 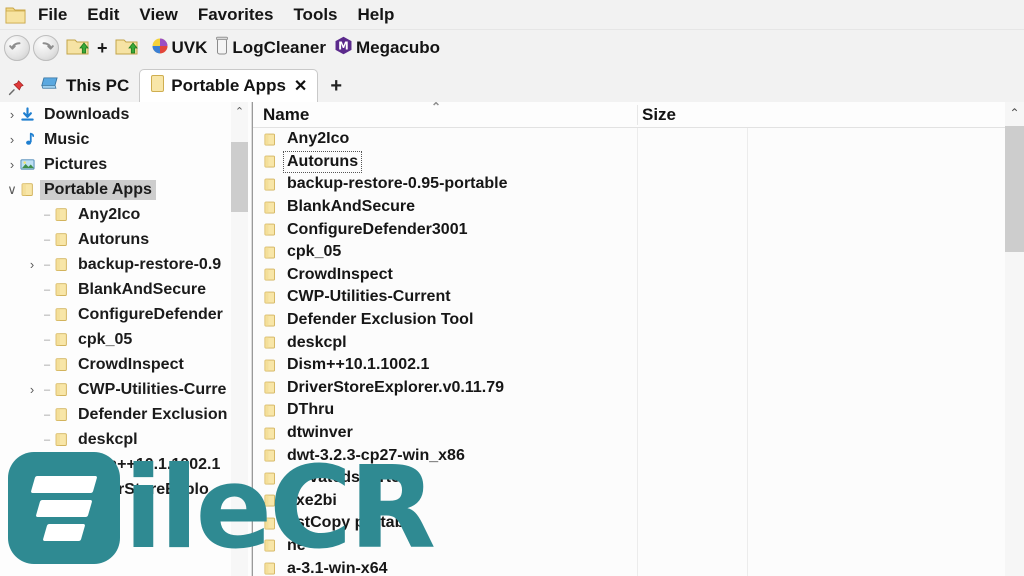 What do you see at coordinates (638, 229) in the screenshot?
I see `table-row: ConfigureDefender3001` at bounding box center [638, 229].